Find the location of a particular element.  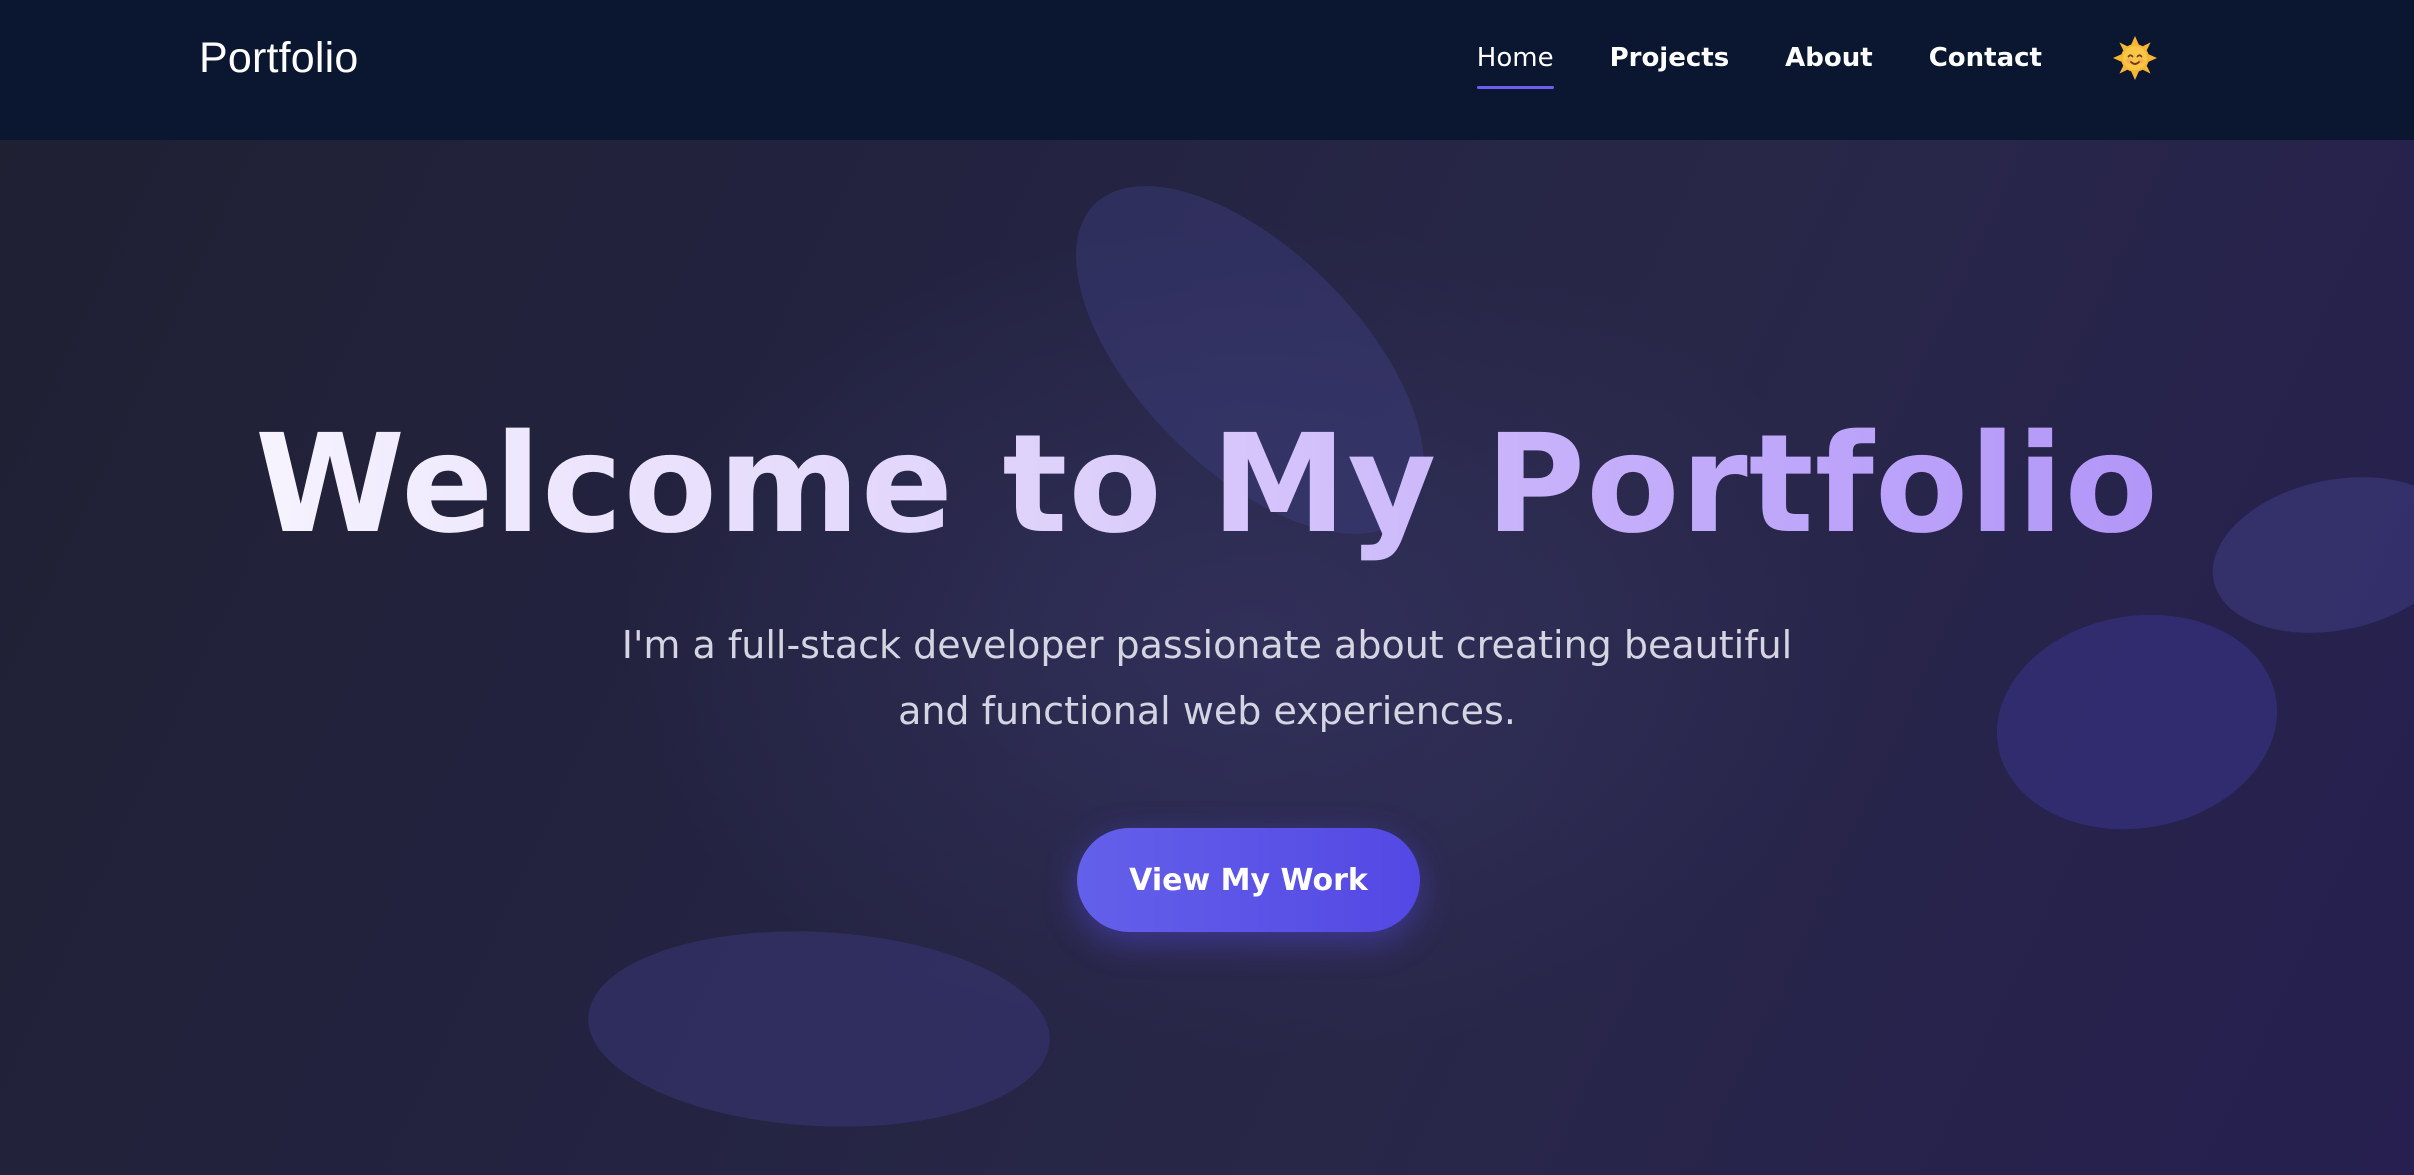

top-navbar: Portfolio Home Projects About Contact is located at coordinates (1207, 70).